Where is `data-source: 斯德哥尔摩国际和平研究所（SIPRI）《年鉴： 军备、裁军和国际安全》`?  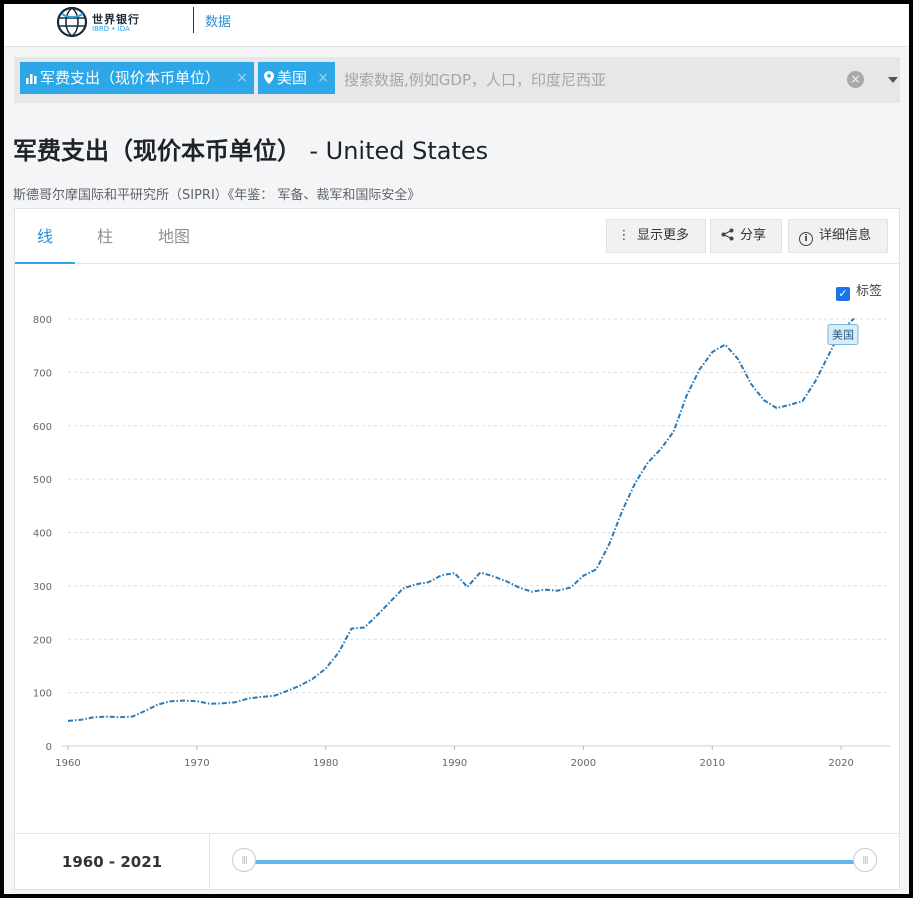
data-source: 斯德哥尔摩国际和平研究所（SIPRI）《年鉴： 军备、裁军和国际安全》 is located at coordinates (216, 193).